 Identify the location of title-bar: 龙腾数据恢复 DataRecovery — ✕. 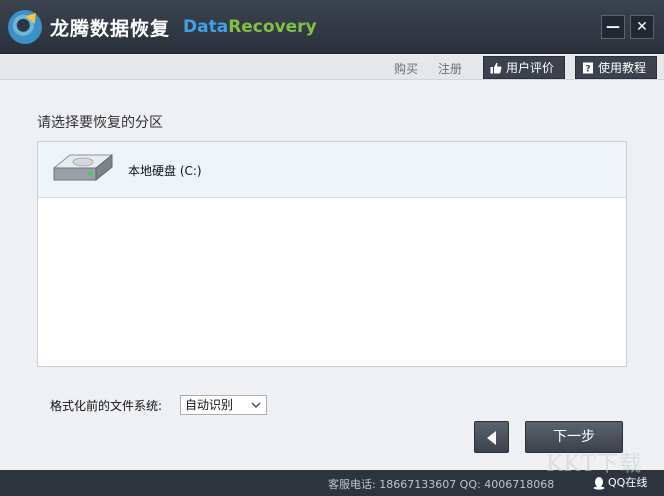
(332, 27).